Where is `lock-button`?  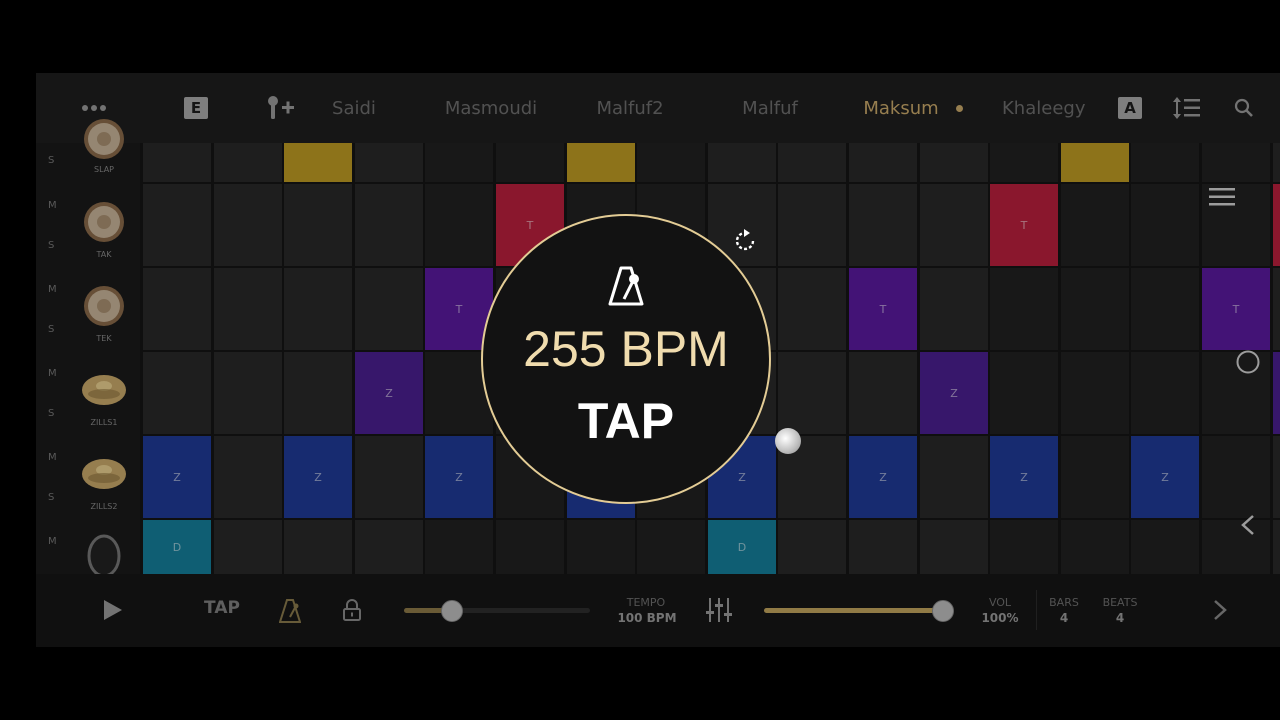 lock-button is located at coordinates (352, 610).